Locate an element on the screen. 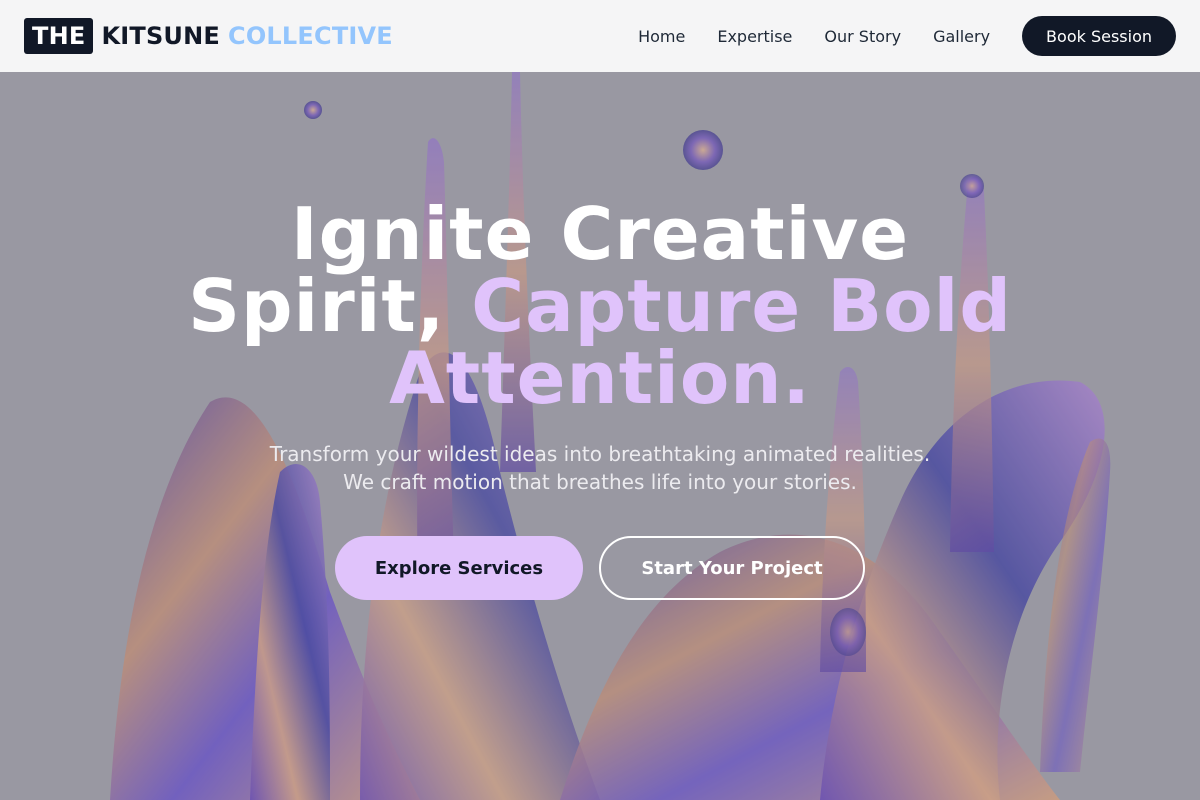  nav-link-our-story: Our Story is located at coordinates (862, 36).